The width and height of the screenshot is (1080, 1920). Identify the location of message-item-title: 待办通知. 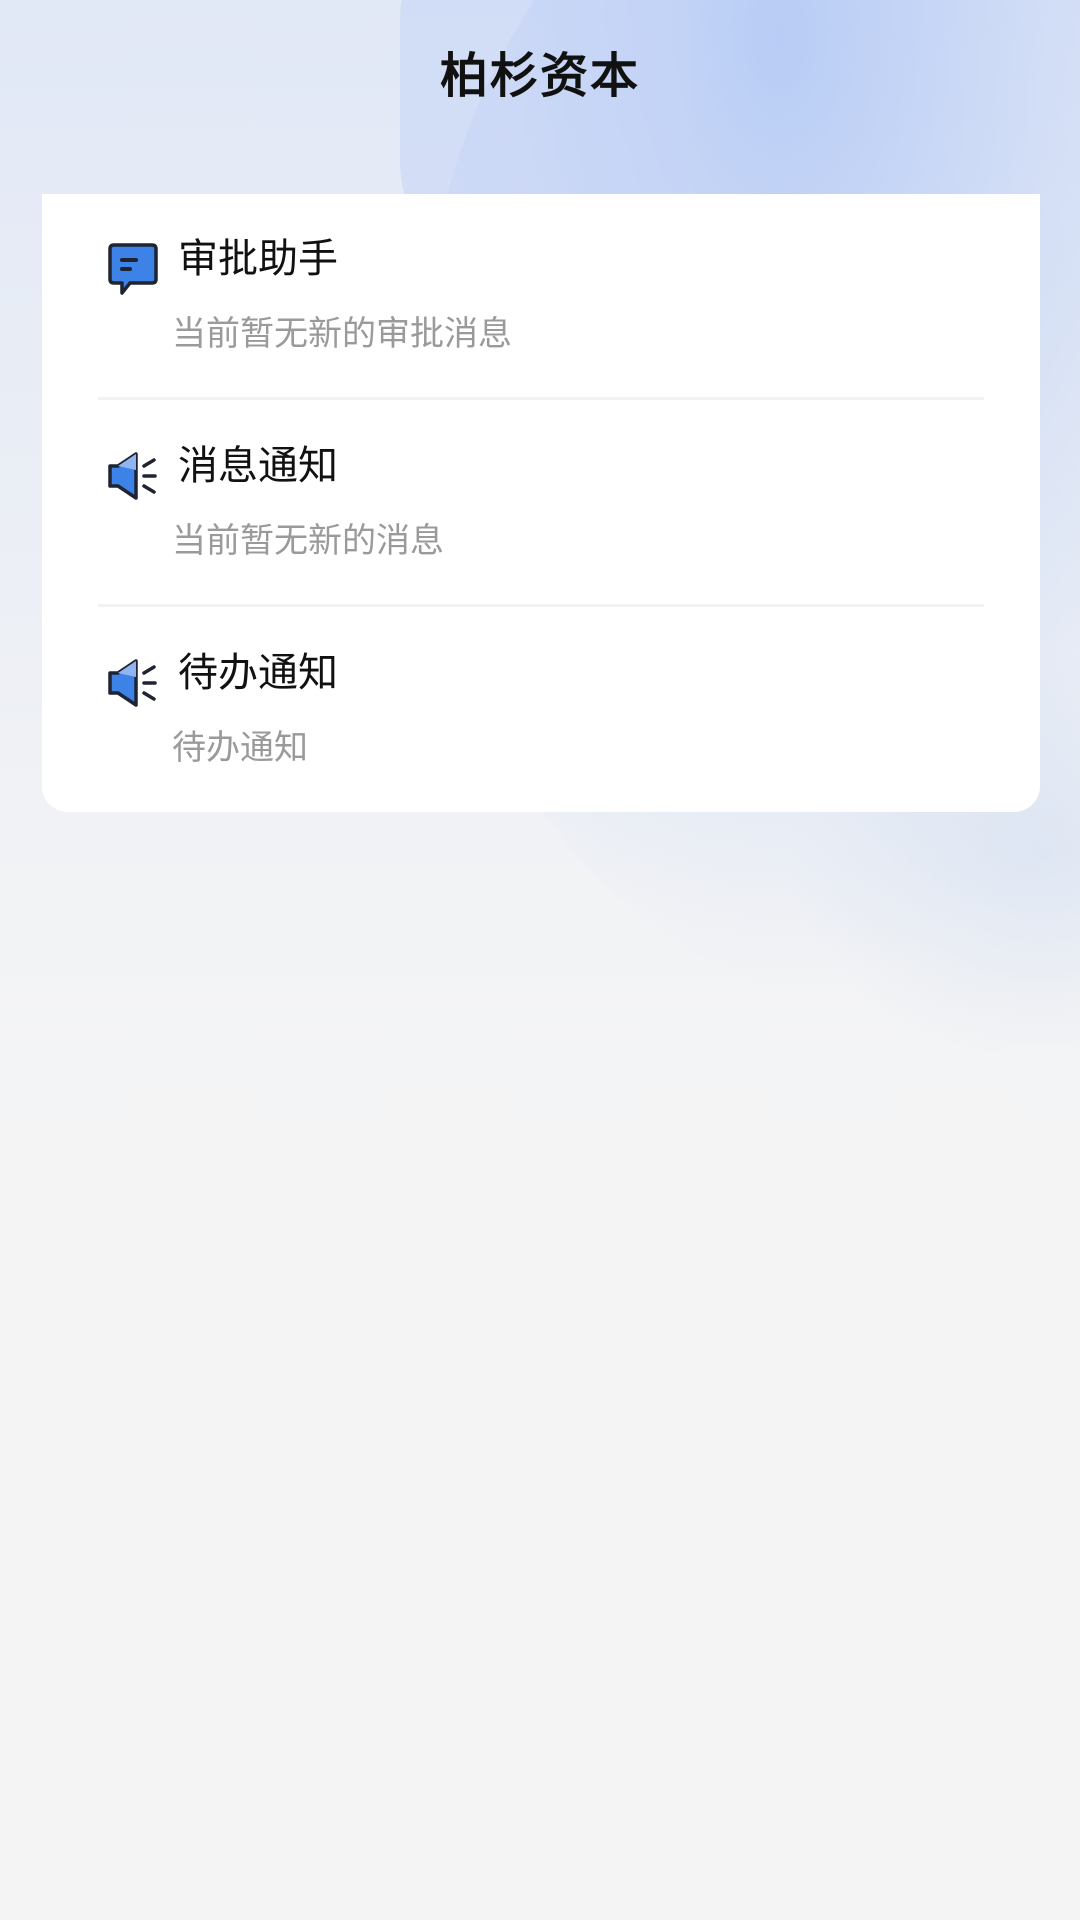
(258, 673).